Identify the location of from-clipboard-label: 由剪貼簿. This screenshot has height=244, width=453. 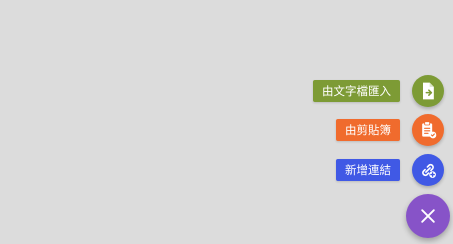
(368, 130).